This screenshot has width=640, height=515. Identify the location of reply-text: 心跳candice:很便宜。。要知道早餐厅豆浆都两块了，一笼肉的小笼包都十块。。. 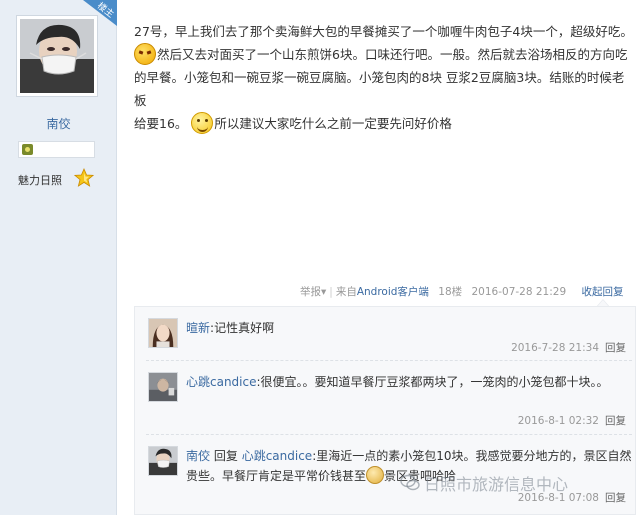
(397, 382).